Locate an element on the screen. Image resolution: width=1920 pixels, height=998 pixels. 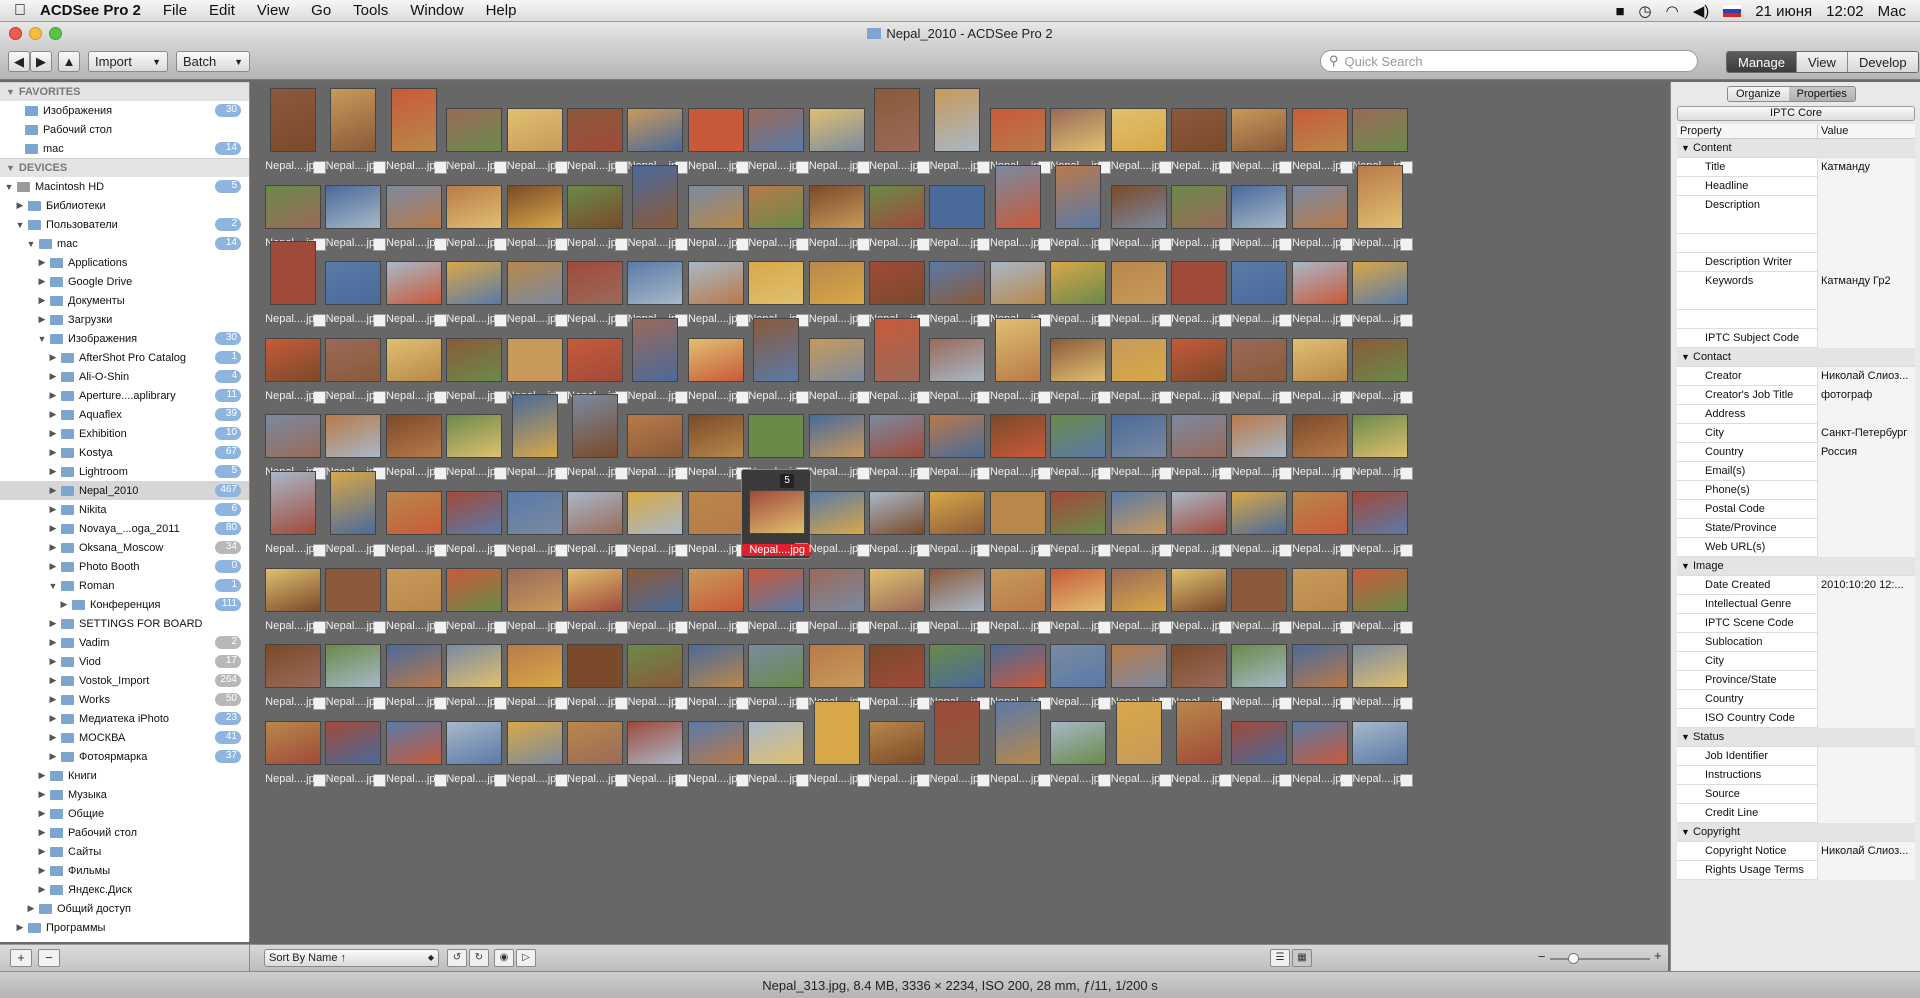
zoom-button is located at coordinates (55, 33).